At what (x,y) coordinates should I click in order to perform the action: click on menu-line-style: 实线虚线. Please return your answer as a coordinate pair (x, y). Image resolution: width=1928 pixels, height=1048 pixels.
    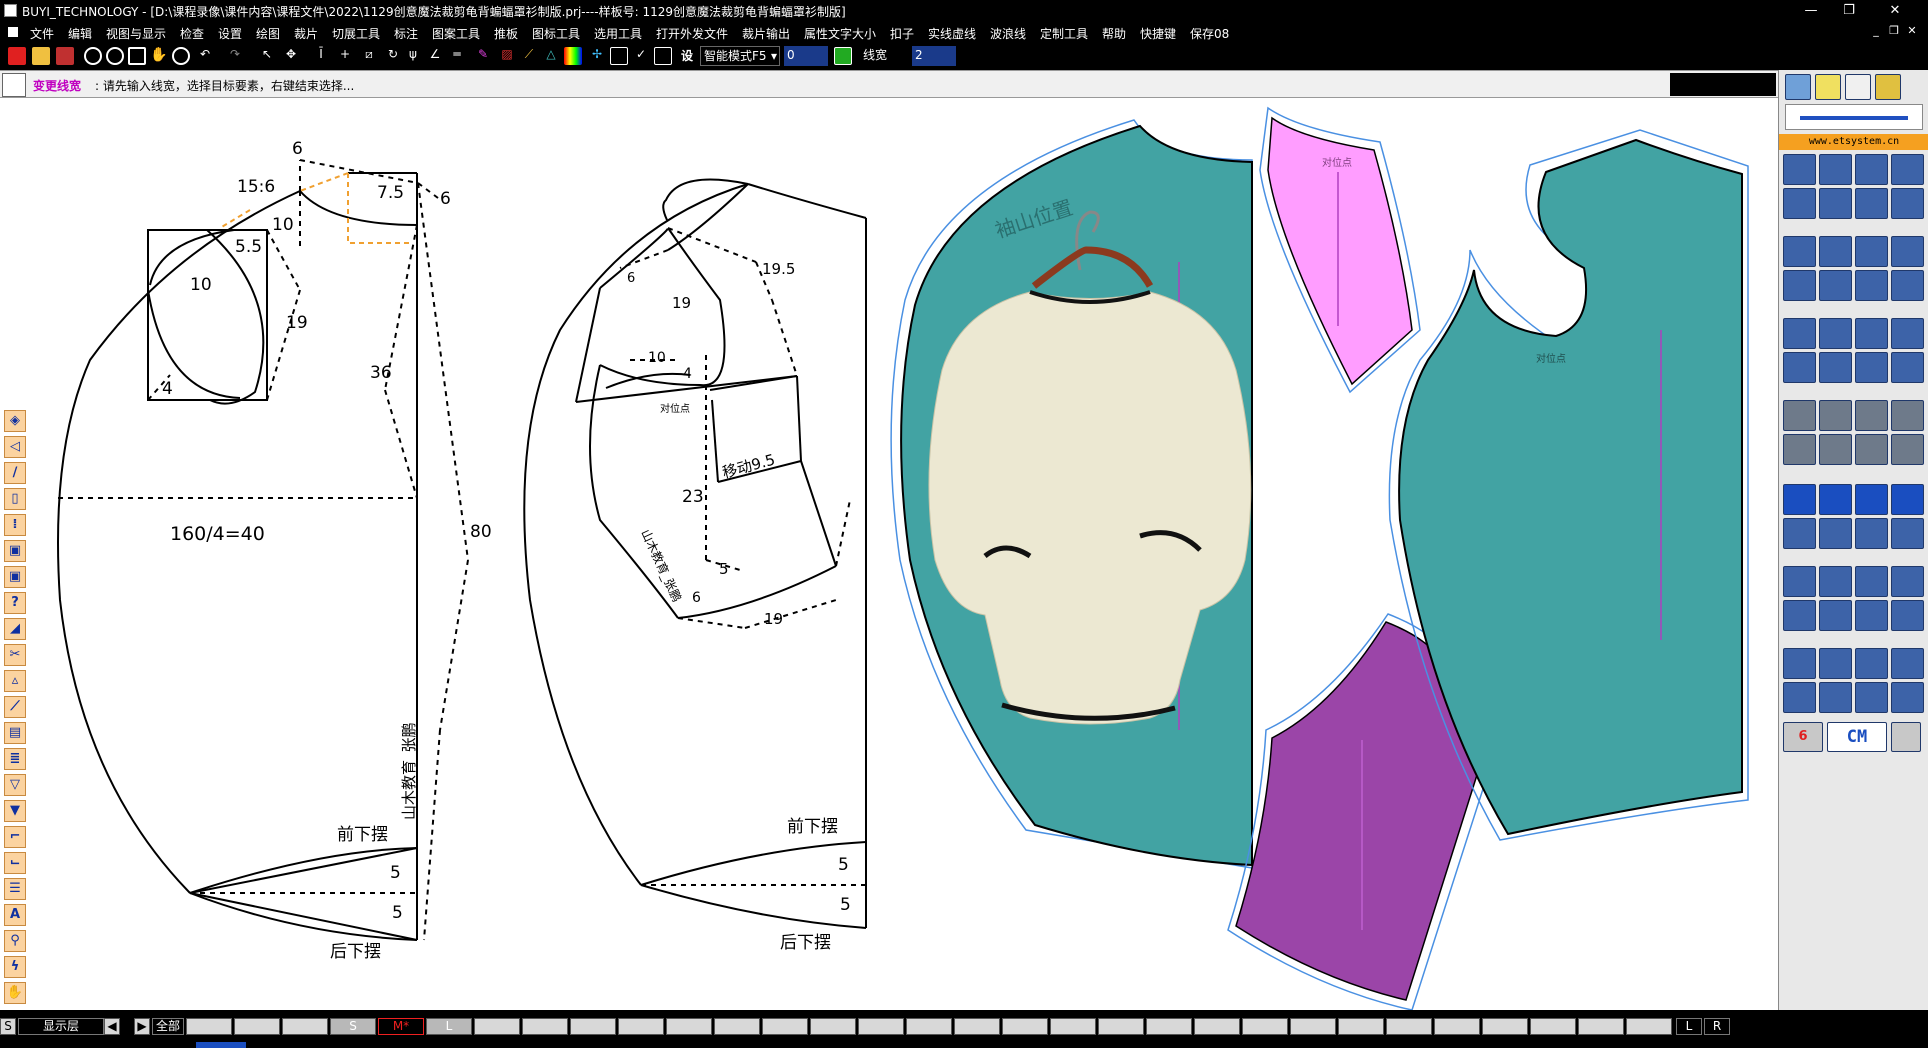
    Looking at the image, I should click on (952, 33).